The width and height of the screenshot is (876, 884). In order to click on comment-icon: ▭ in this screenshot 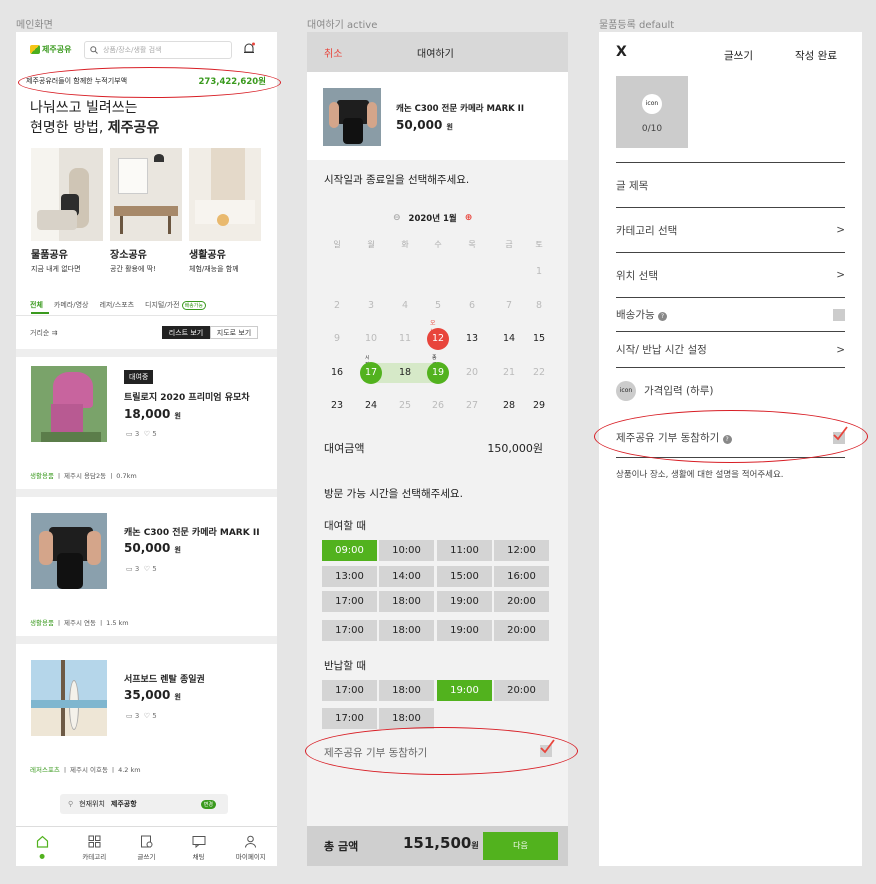, I will do `click(129, 569)`.